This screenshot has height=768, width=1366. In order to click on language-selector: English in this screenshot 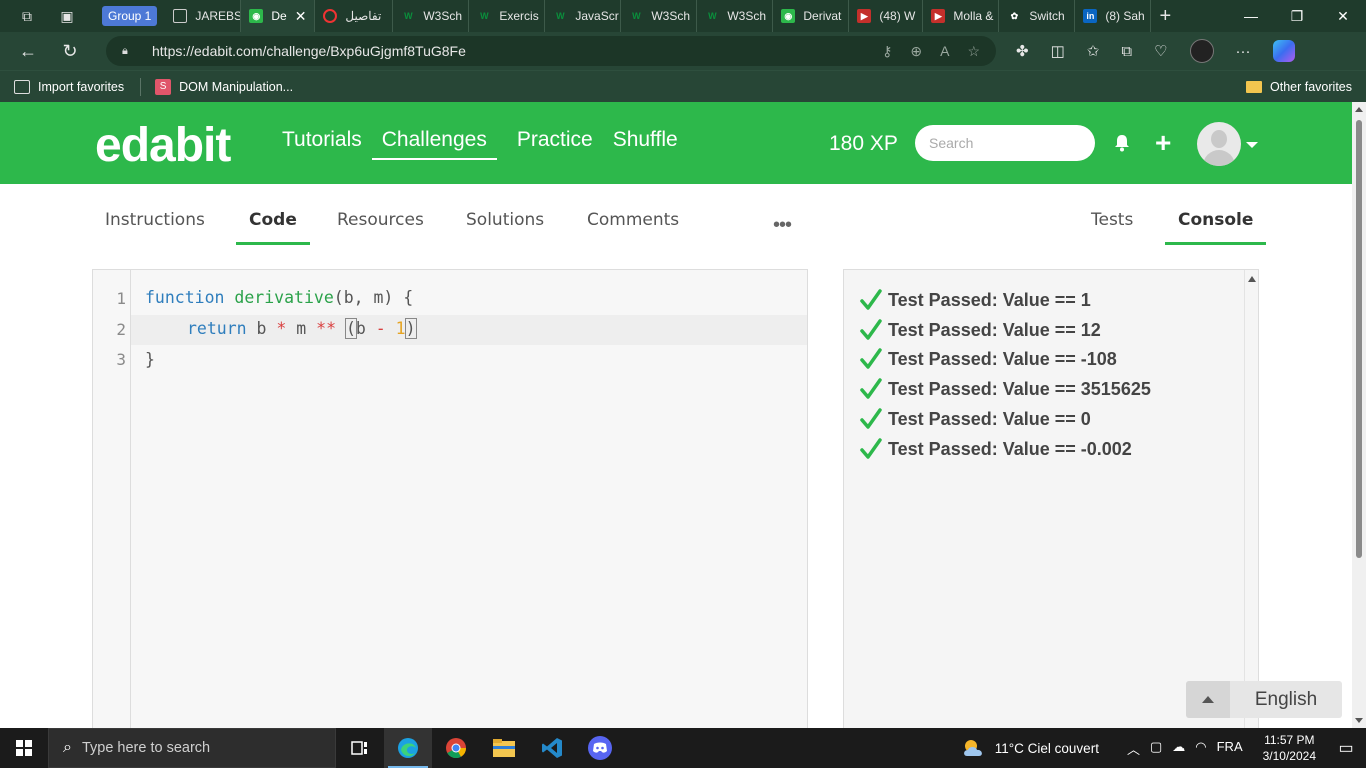, I will do `click(1264, 699)`.